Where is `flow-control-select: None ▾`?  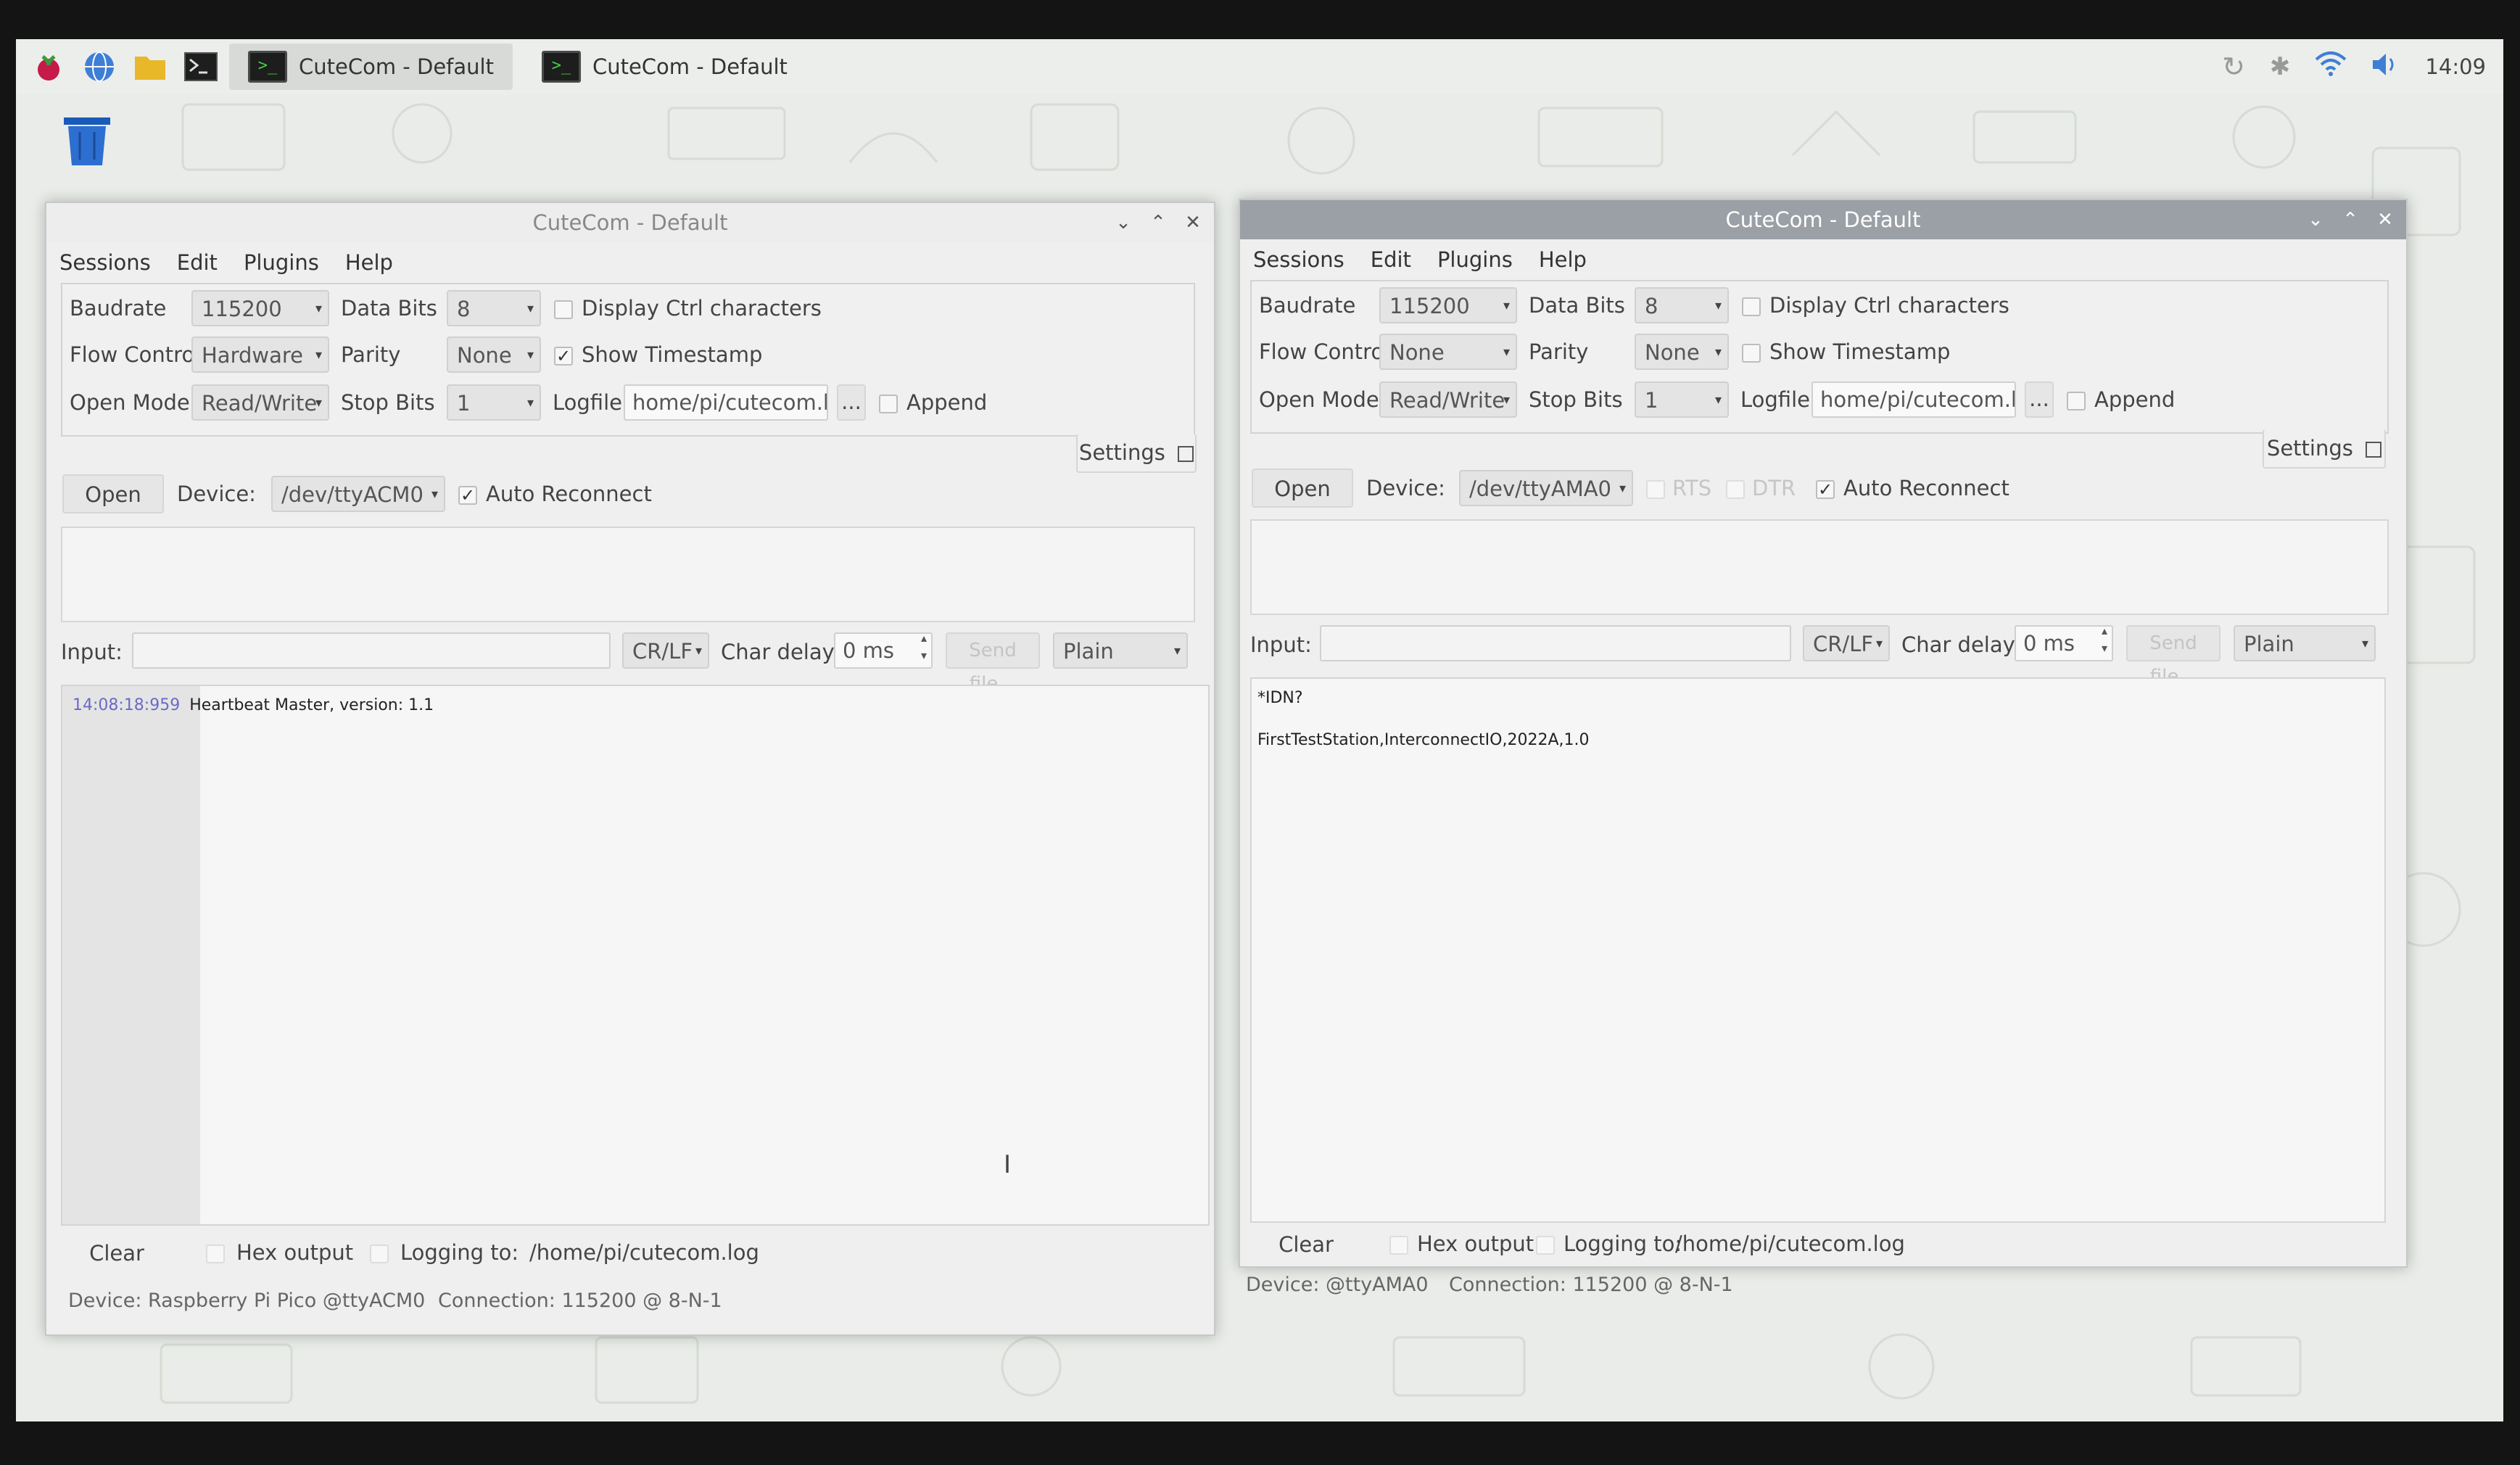
flow-control-select: None ▾ is located at coordinates (1448, 352).